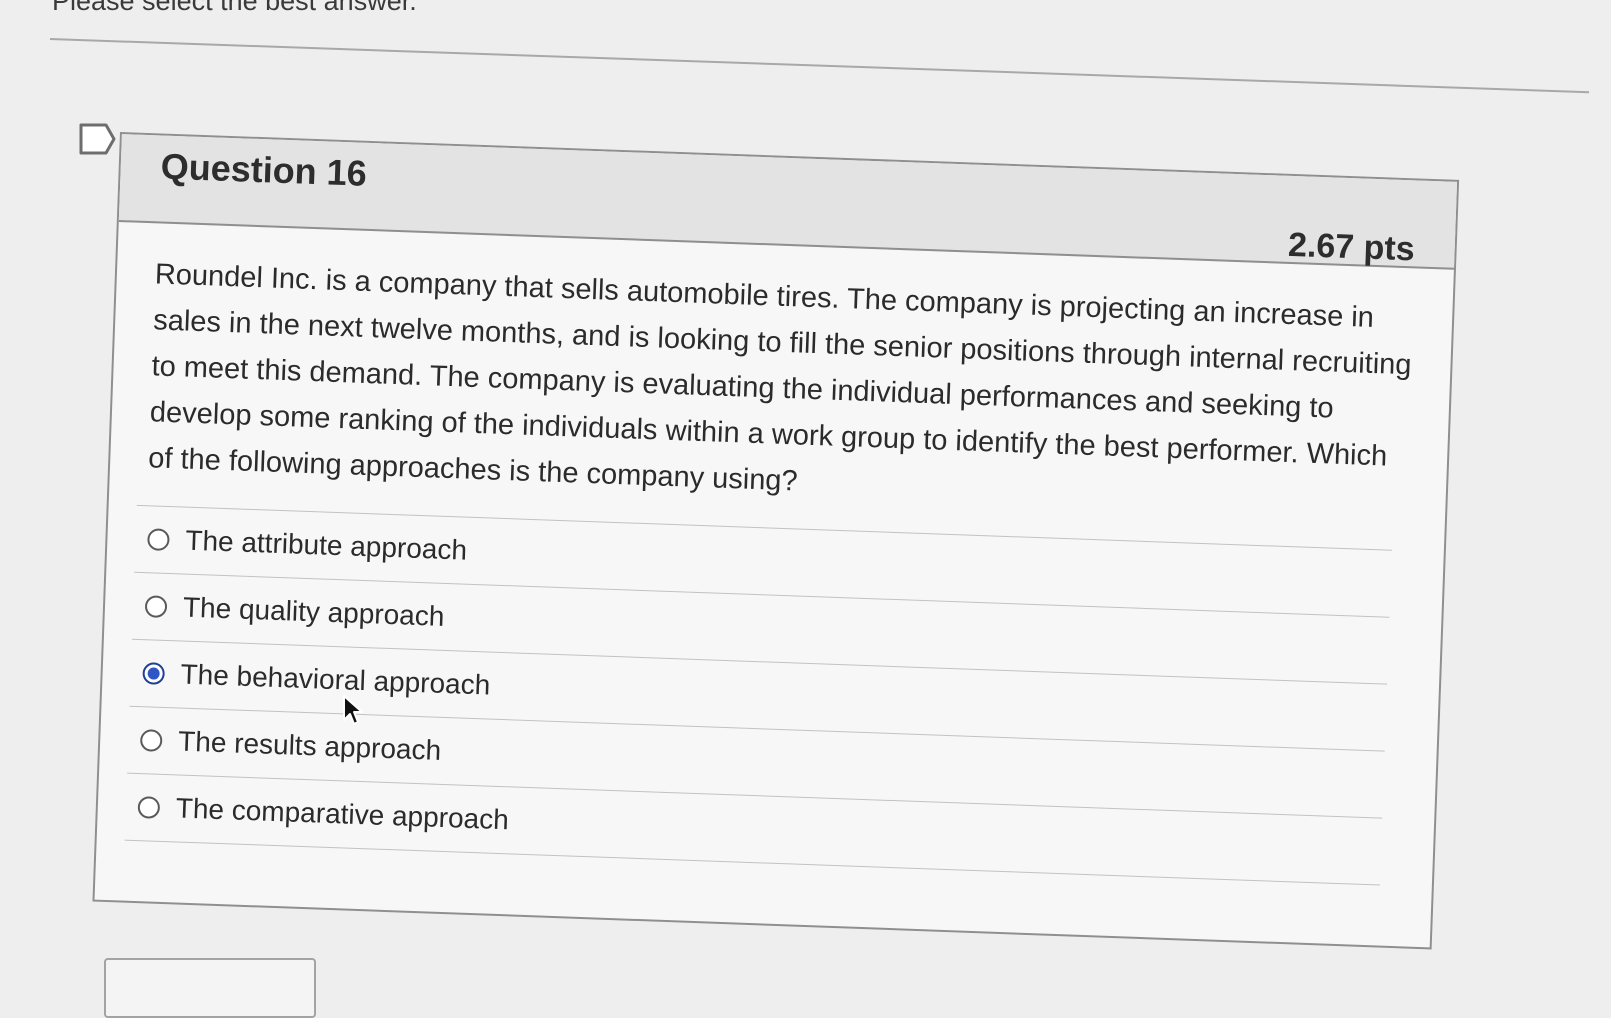 The width and height of the screenshot is (1611, 1018). Describe the element at coordinates (264, 169) in the screenshot. I see `question-title: Question 16` at that location.